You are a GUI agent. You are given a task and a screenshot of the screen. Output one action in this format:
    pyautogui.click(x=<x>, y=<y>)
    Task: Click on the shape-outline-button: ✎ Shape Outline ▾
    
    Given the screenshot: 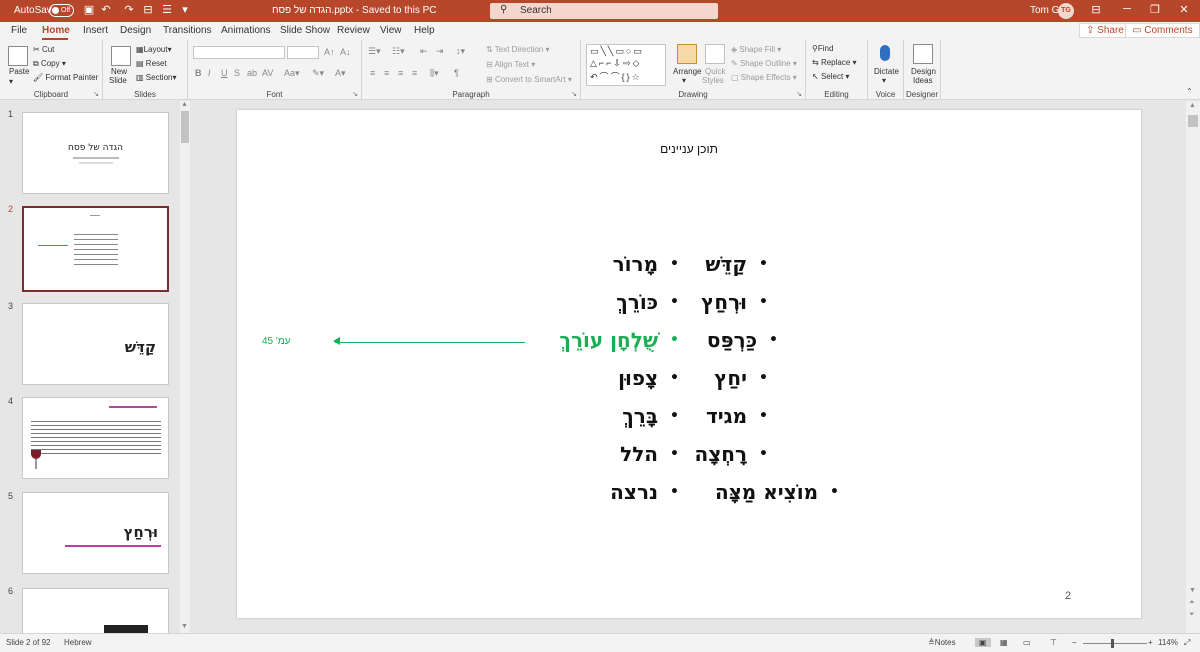 What is the action you would take?
    pyautogui.click(x=764, y=63)
    